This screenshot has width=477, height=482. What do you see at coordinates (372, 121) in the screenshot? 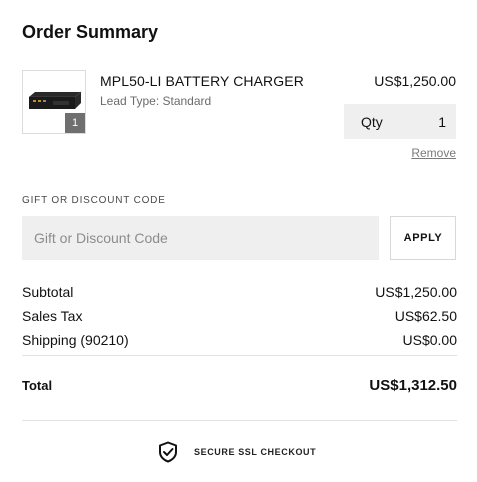
I see `quantity-label: Qty` at bounding box center [372, 121].